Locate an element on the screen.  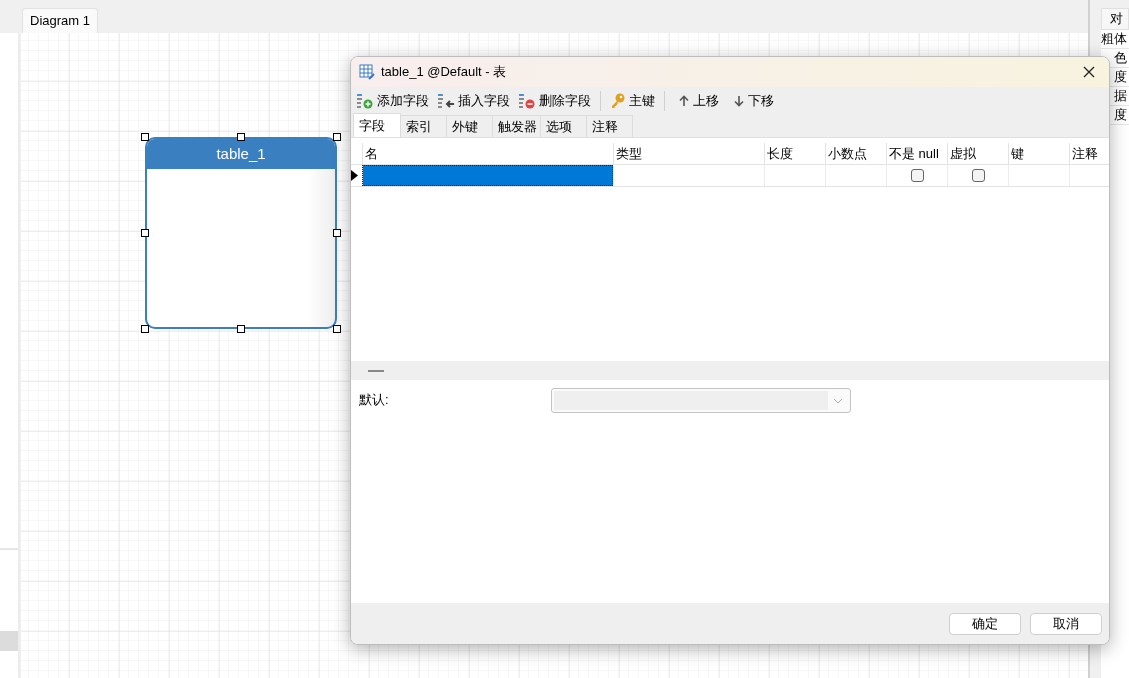
diagram-tab: Diagram 1 is located at coordinates (60, 20).